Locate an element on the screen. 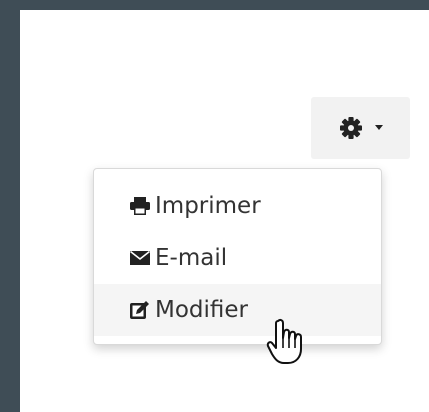  edit-icon is located at coordinates (140, 310).